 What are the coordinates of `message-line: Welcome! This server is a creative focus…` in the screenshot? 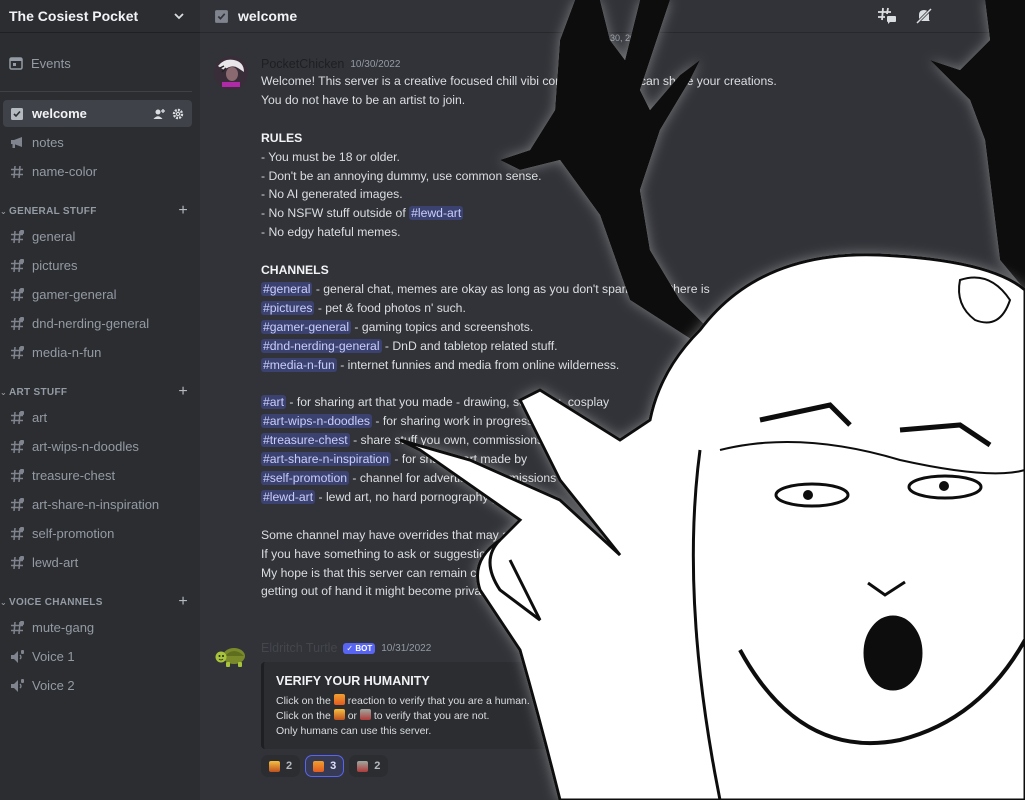 It's located at (519, 81).